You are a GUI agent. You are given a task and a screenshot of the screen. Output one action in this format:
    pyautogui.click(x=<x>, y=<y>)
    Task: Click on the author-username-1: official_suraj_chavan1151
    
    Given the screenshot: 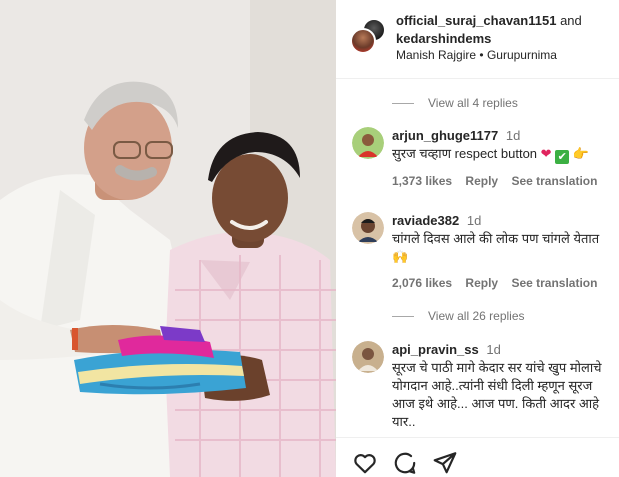 What is the action you would take?
    pyautogui.click(x=476, y=20)
    